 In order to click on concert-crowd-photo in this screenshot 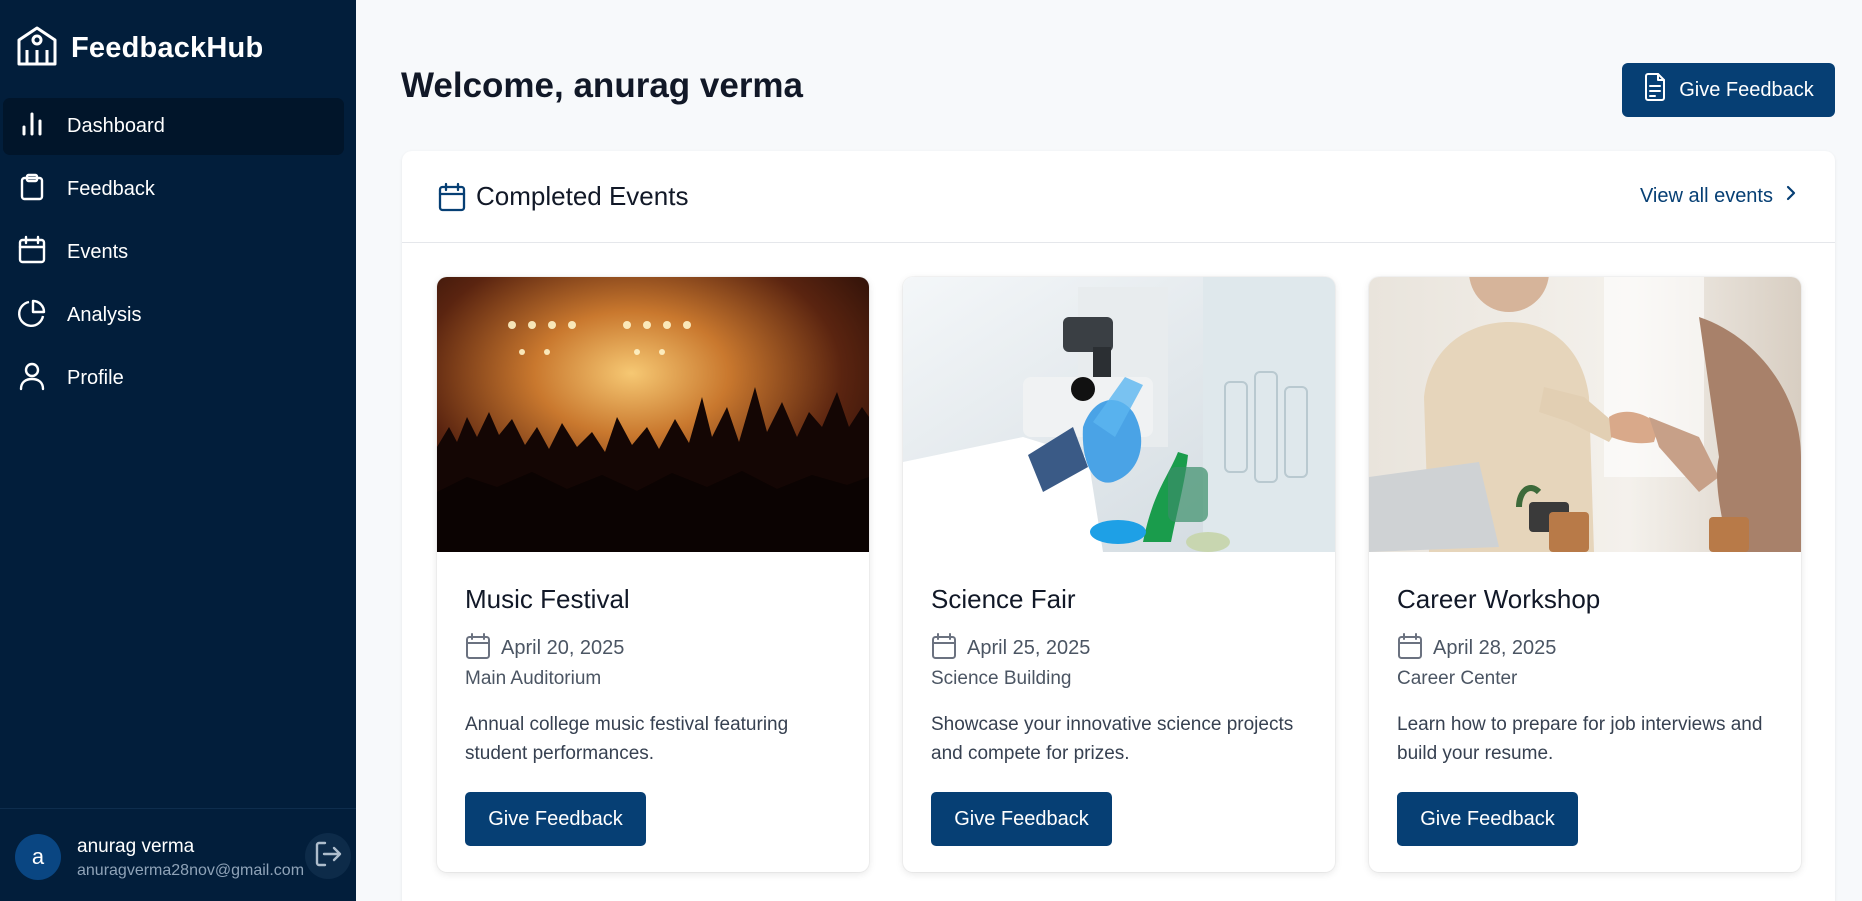, I will do `click(653, 414)`.